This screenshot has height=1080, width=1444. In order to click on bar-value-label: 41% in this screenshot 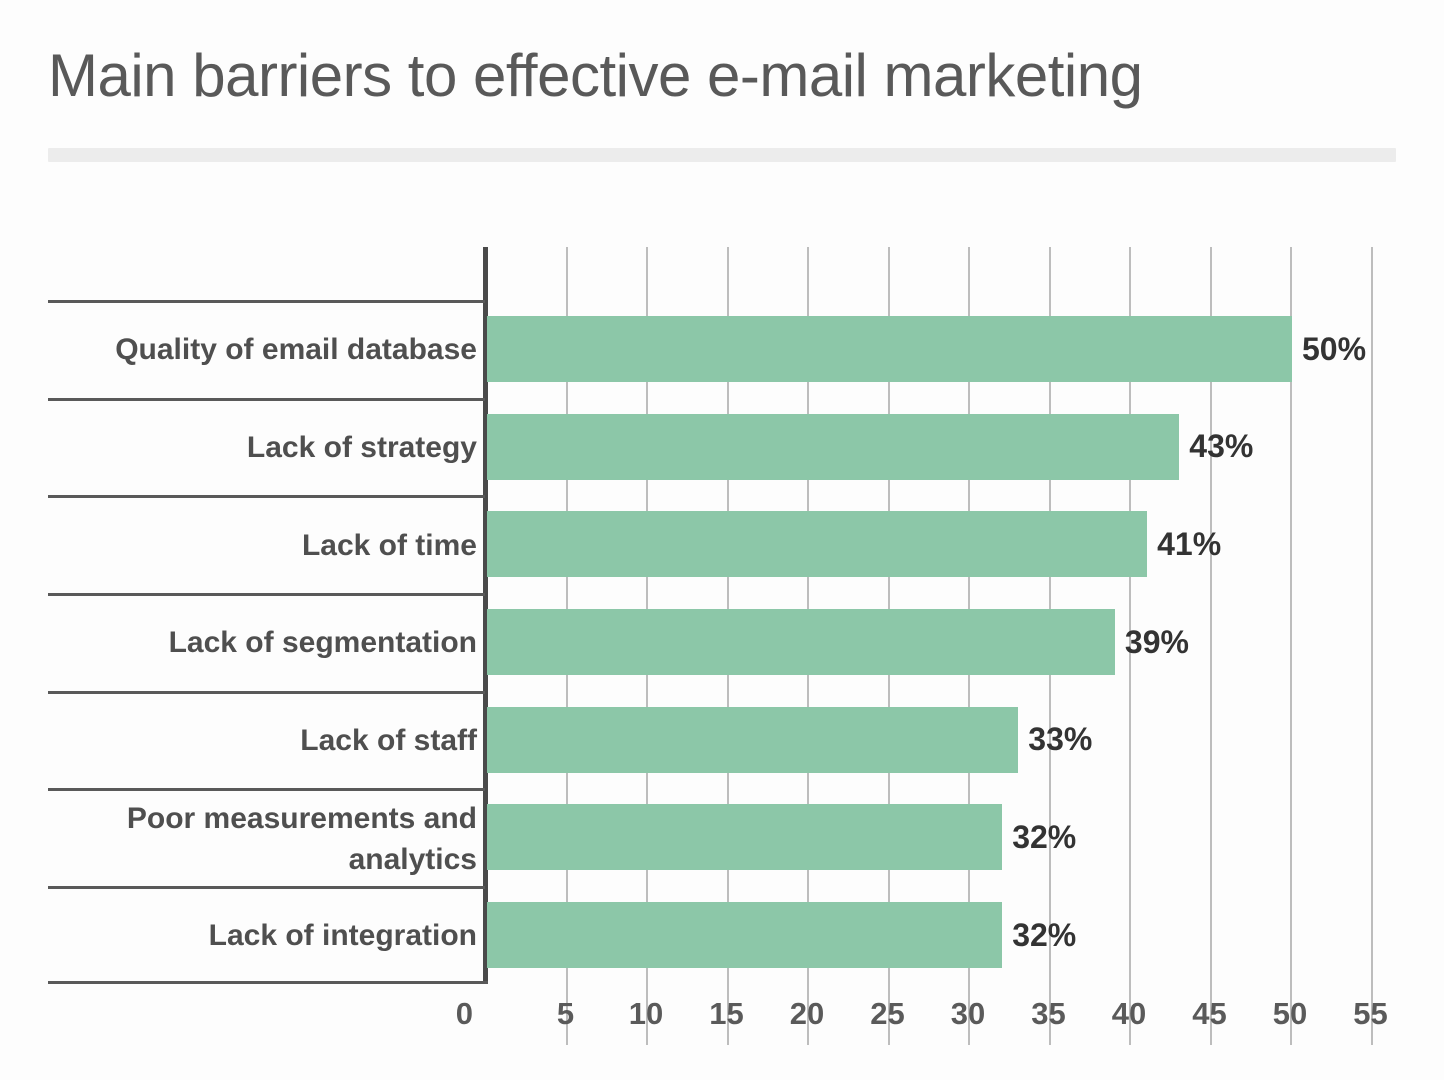, I will do `click(1189, 543)`.